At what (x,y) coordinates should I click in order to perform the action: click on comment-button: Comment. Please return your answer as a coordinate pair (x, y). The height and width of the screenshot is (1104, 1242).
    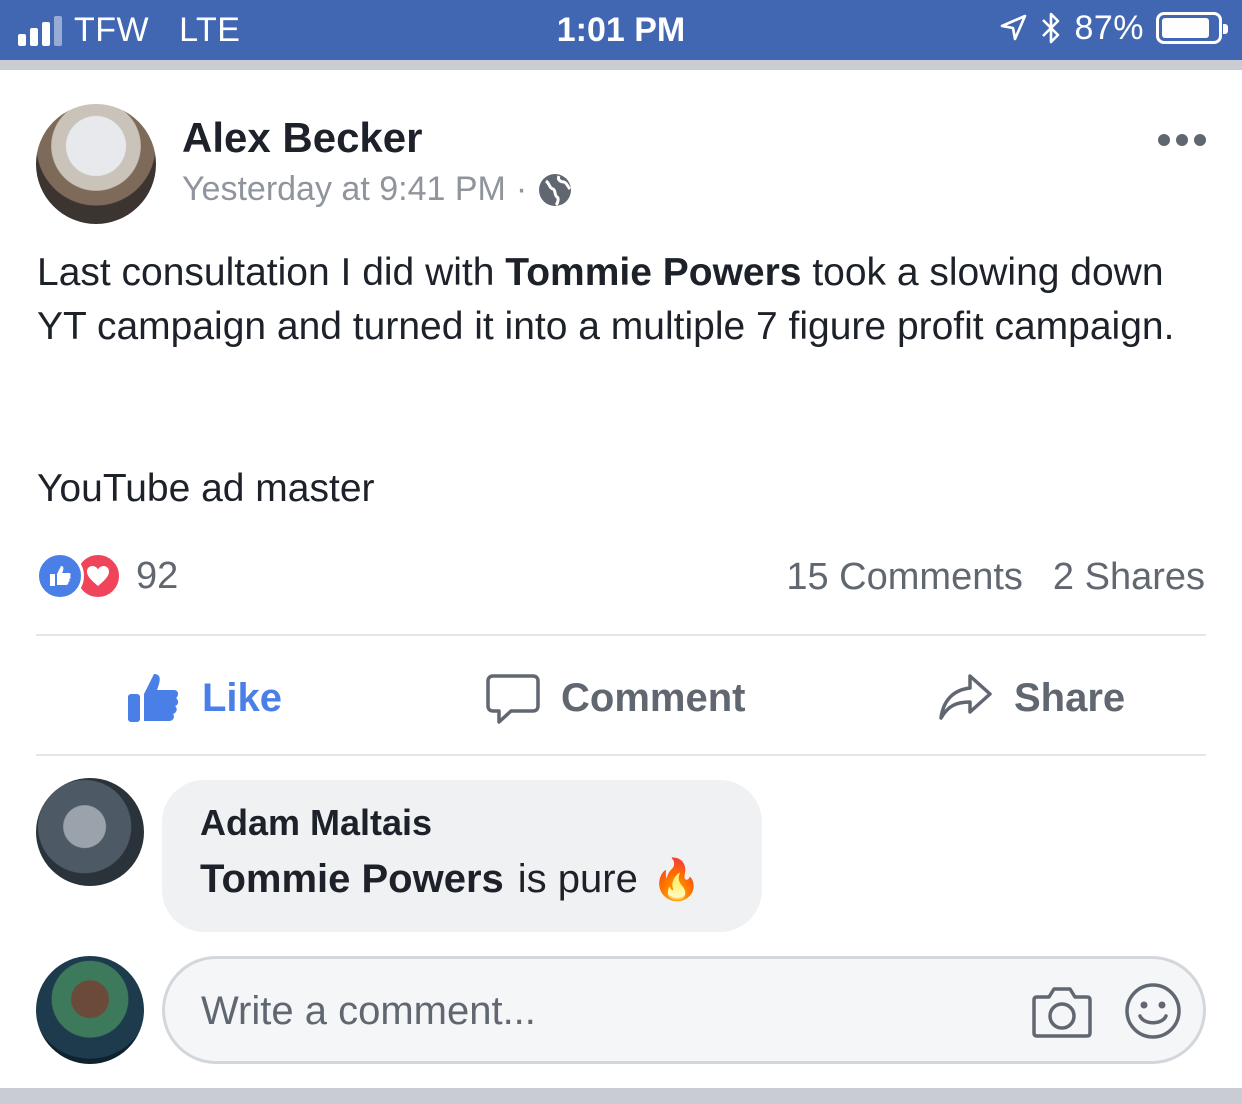
    Looking at the image, I should click on (615, 698).